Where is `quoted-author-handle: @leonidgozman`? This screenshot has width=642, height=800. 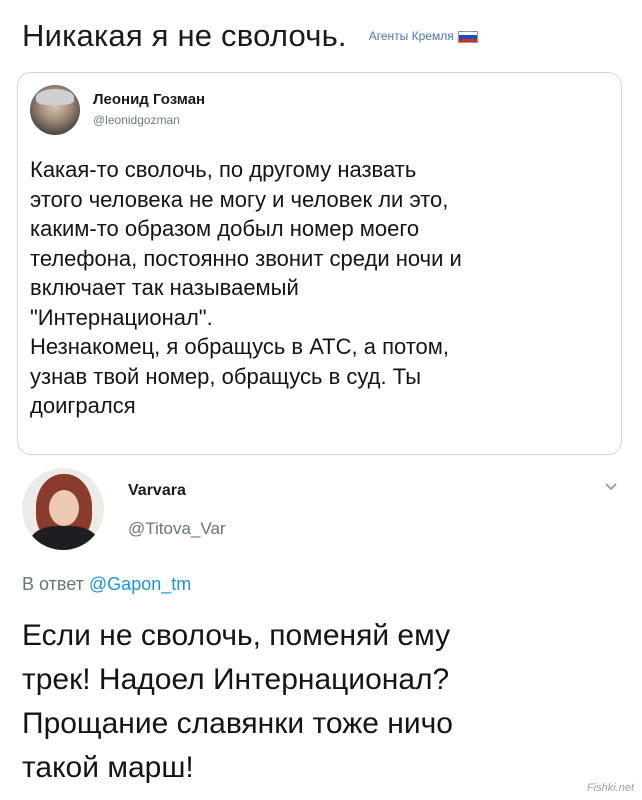 quoted-author-handle: @leonidgozman is located at coordinates (136, 120).